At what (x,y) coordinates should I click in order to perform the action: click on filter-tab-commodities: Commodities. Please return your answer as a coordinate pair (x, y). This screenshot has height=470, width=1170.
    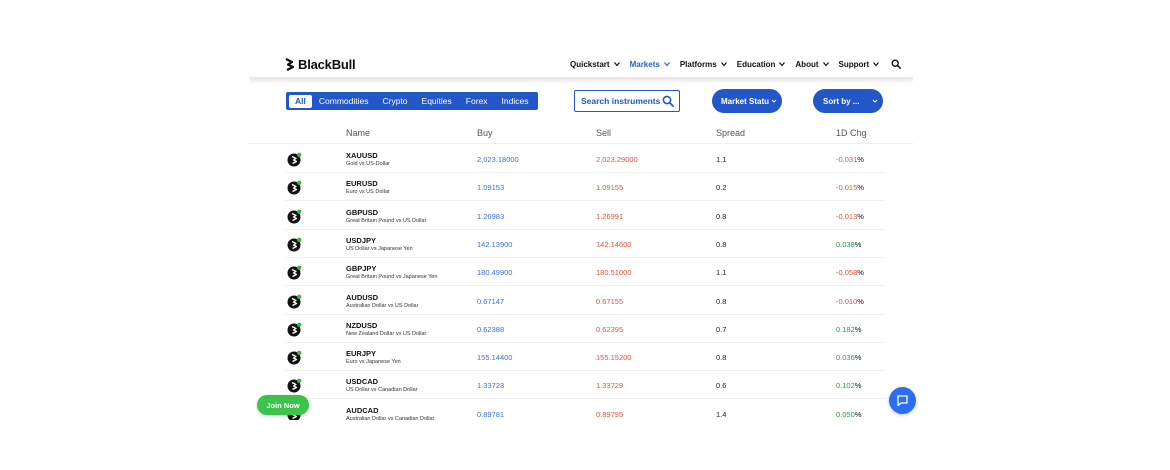
    Looking at the image, I should click on (344, 101).